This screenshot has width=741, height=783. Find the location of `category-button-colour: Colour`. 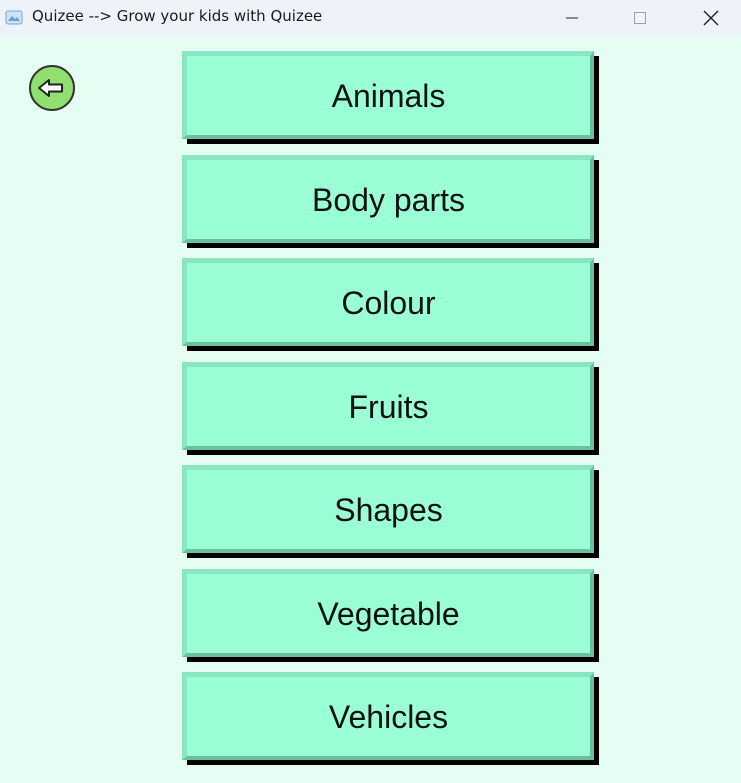

category-button-colour: Colour is located at coordinates (388, 302).